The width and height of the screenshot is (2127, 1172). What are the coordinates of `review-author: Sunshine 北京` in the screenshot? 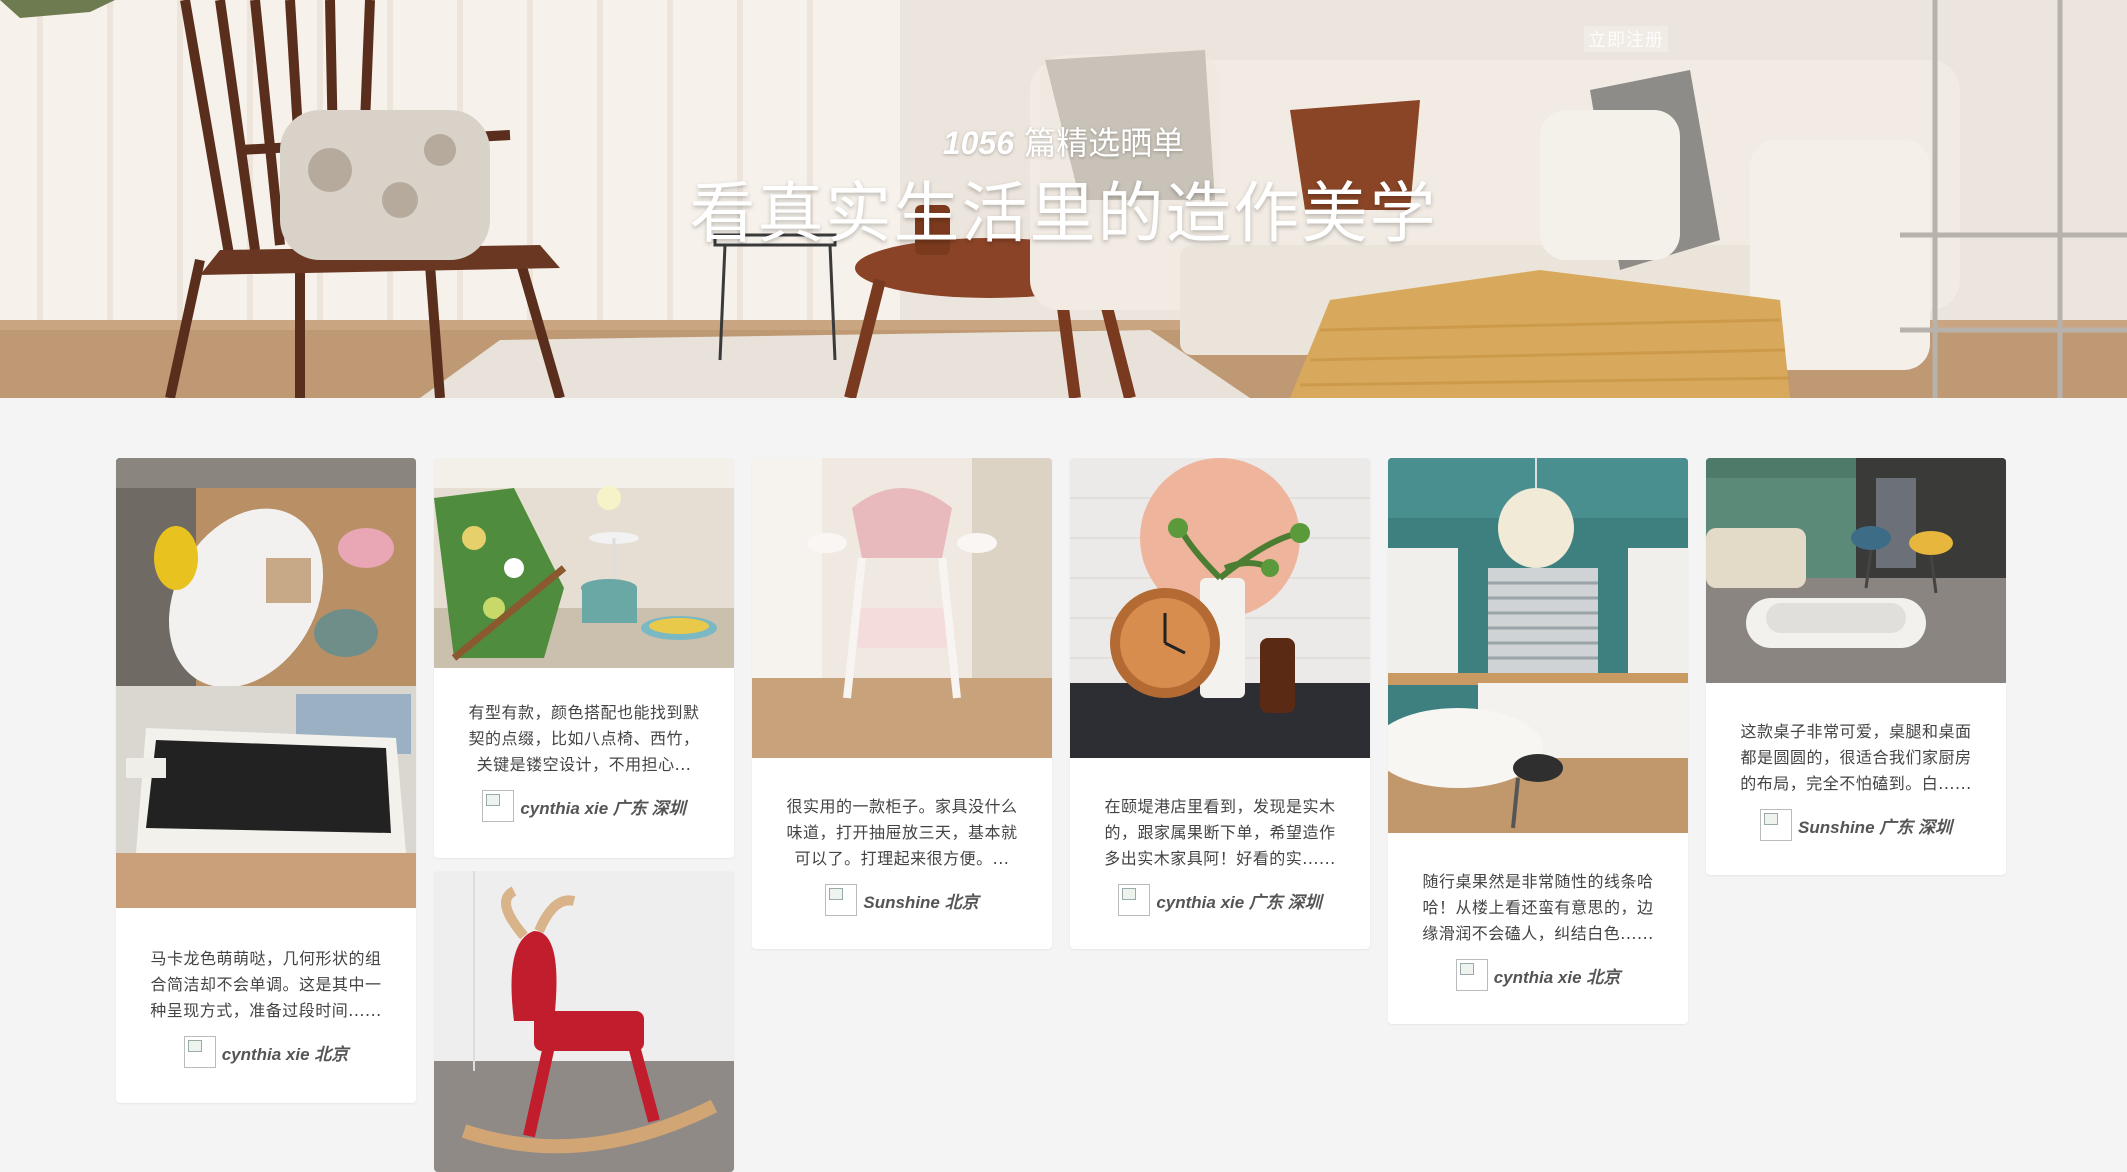 It's located at (902, 900).